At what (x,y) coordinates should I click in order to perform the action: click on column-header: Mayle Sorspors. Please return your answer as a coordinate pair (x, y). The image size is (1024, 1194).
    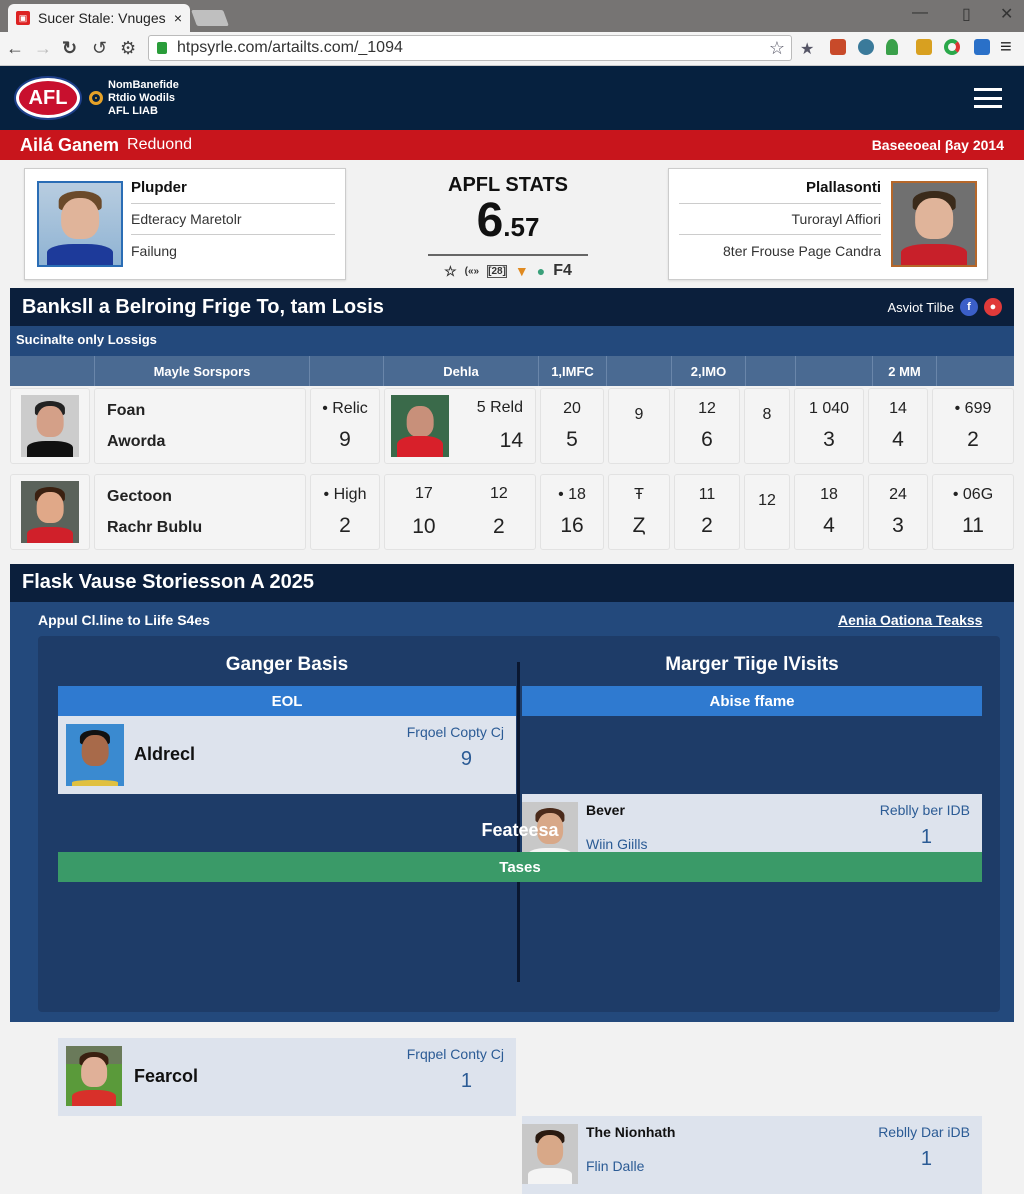
    Looking at the image, I should click on (202, 371).